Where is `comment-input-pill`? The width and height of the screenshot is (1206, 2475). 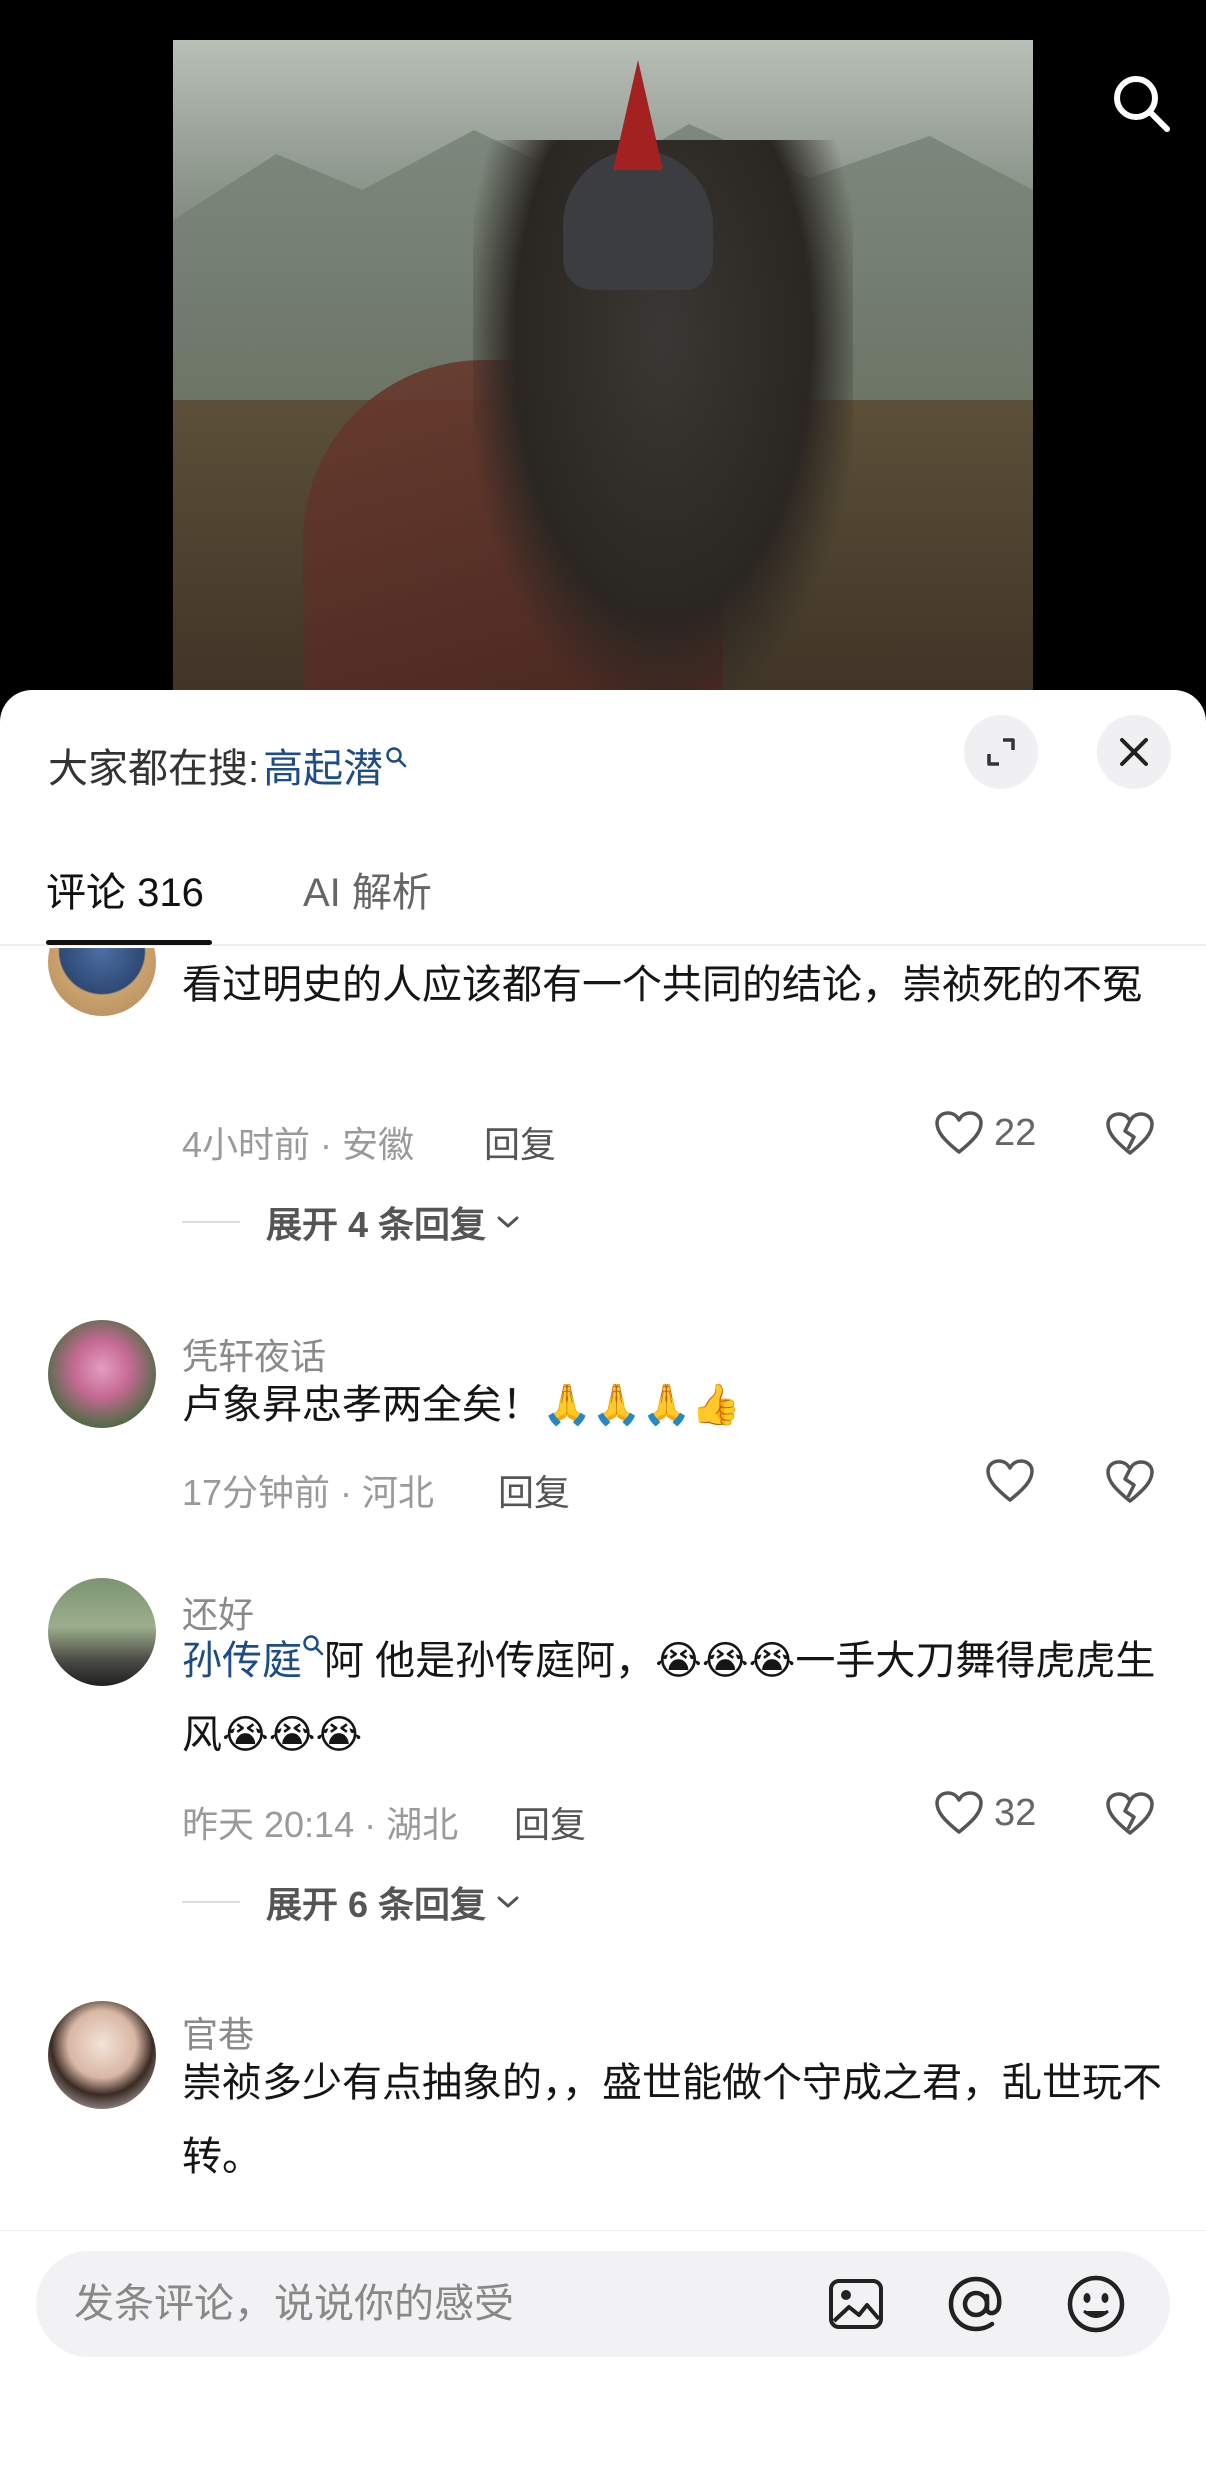
comment-input-pill is located at coordinates (603, 2304).